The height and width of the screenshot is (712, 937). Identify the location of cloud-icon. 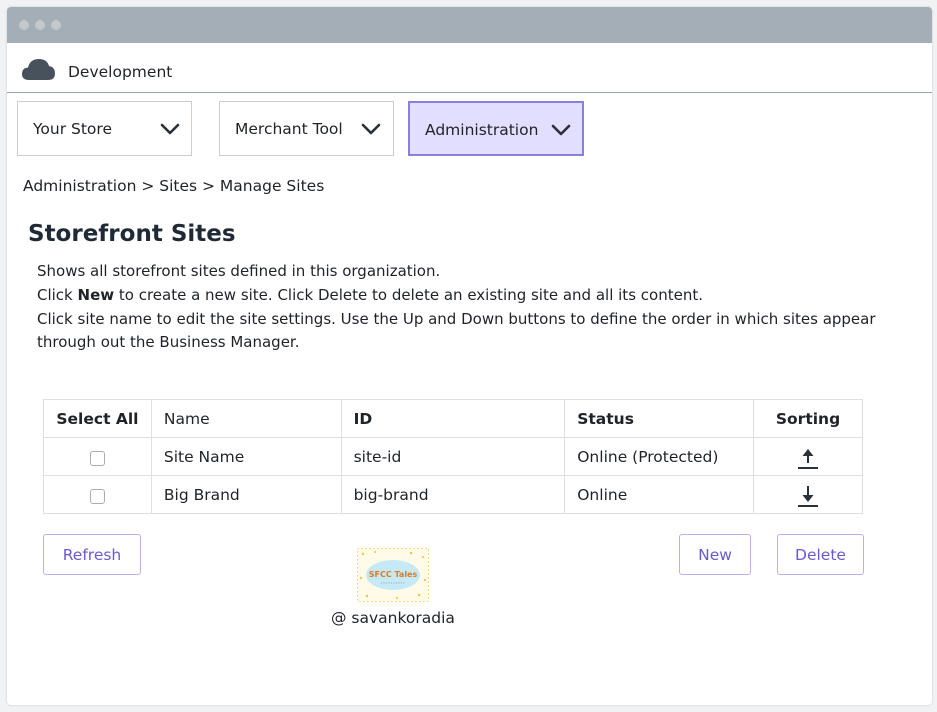
(38, 69).